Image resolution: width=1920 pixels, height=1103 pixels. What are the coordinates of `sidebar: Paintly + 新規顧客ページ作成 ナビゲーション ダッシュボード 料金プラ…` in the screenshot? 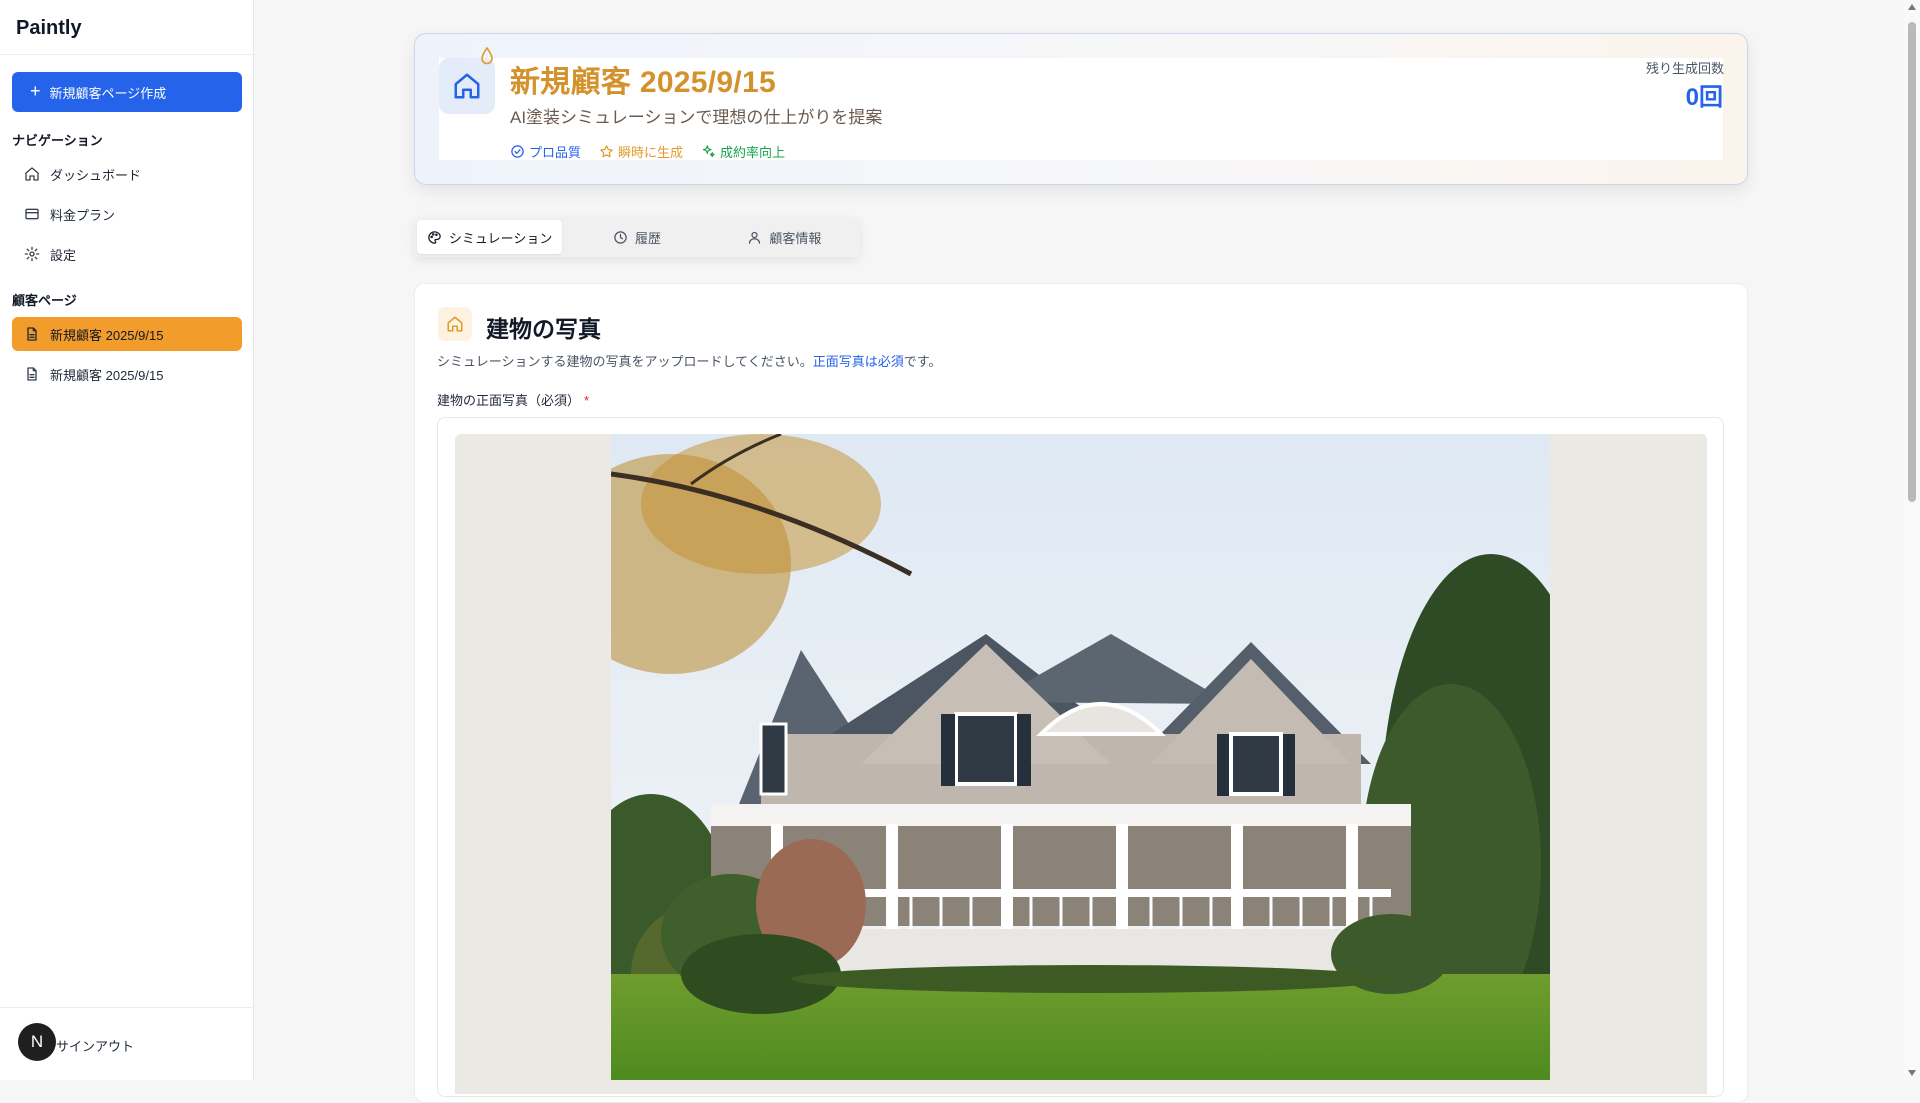 It's located at (127, 540).